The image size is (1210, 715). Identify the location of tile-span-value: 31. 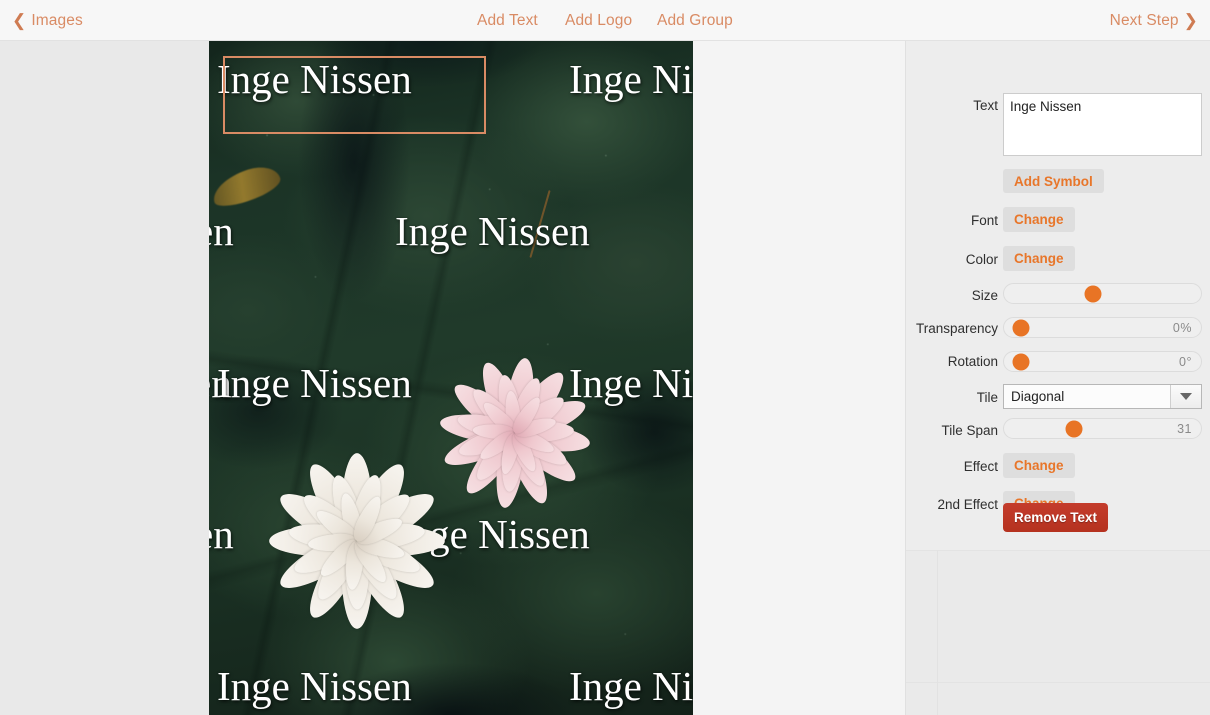
(1184, 428).